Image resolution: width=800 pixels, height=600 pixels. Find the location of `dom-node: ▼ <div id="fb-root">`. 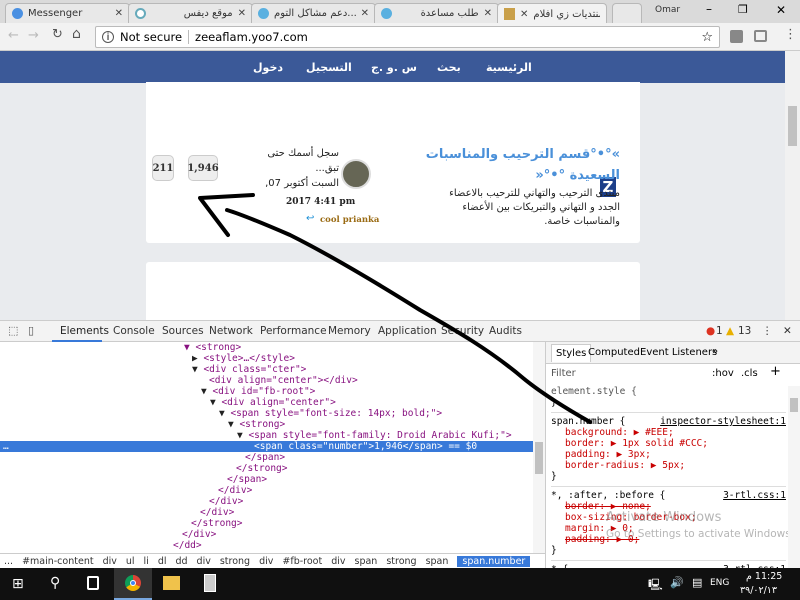

dom-node: ▼ <div id="fb-root"> is located at coordinates (266, 391).